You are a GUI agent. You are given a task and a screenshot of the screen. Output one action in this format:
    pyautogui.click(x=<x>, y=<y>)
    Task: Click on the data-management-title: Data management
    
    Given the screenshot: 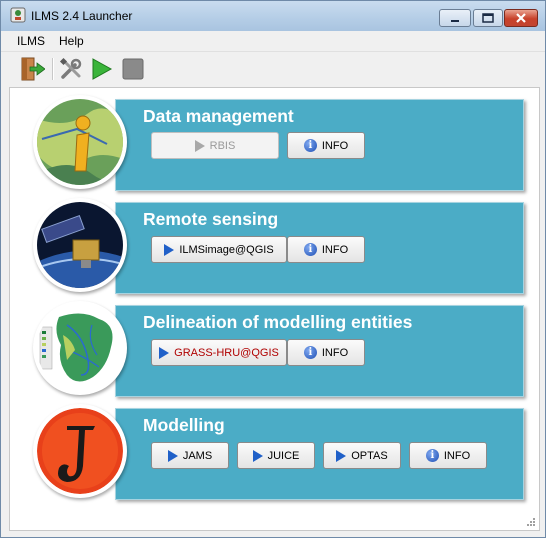 What is the action you would take?
    pyautogui.click(x=218, y=116)
    